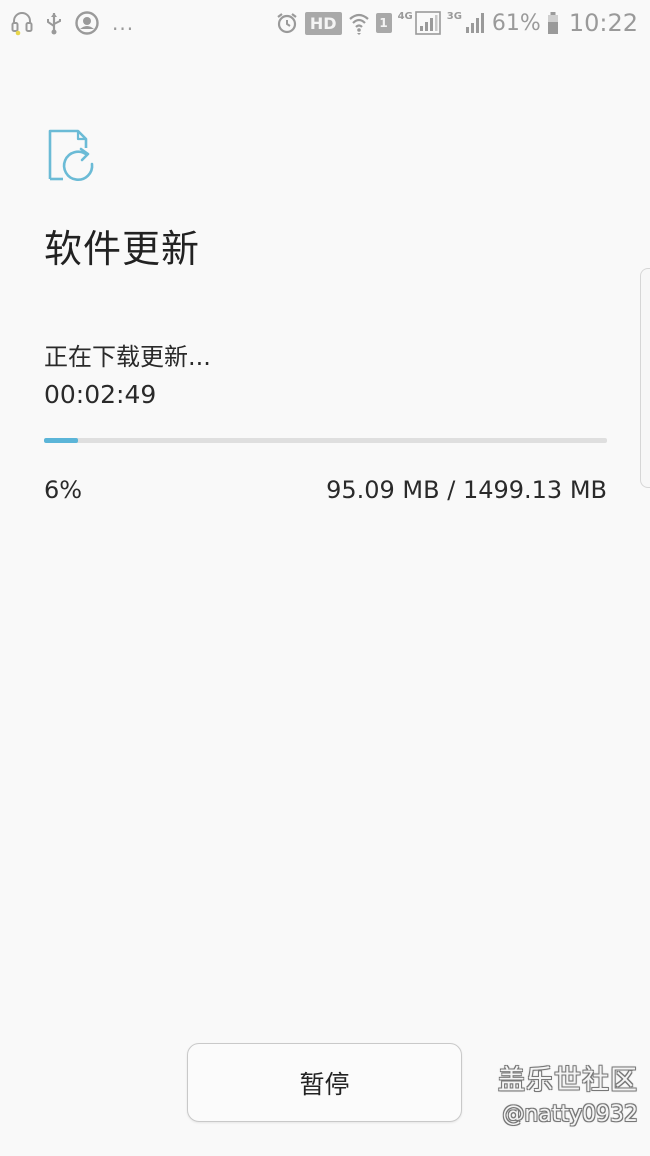 The height and width of the screenshot is (1156, 650). I want to click on hd-voice-badge: HD, so click(323, 23).